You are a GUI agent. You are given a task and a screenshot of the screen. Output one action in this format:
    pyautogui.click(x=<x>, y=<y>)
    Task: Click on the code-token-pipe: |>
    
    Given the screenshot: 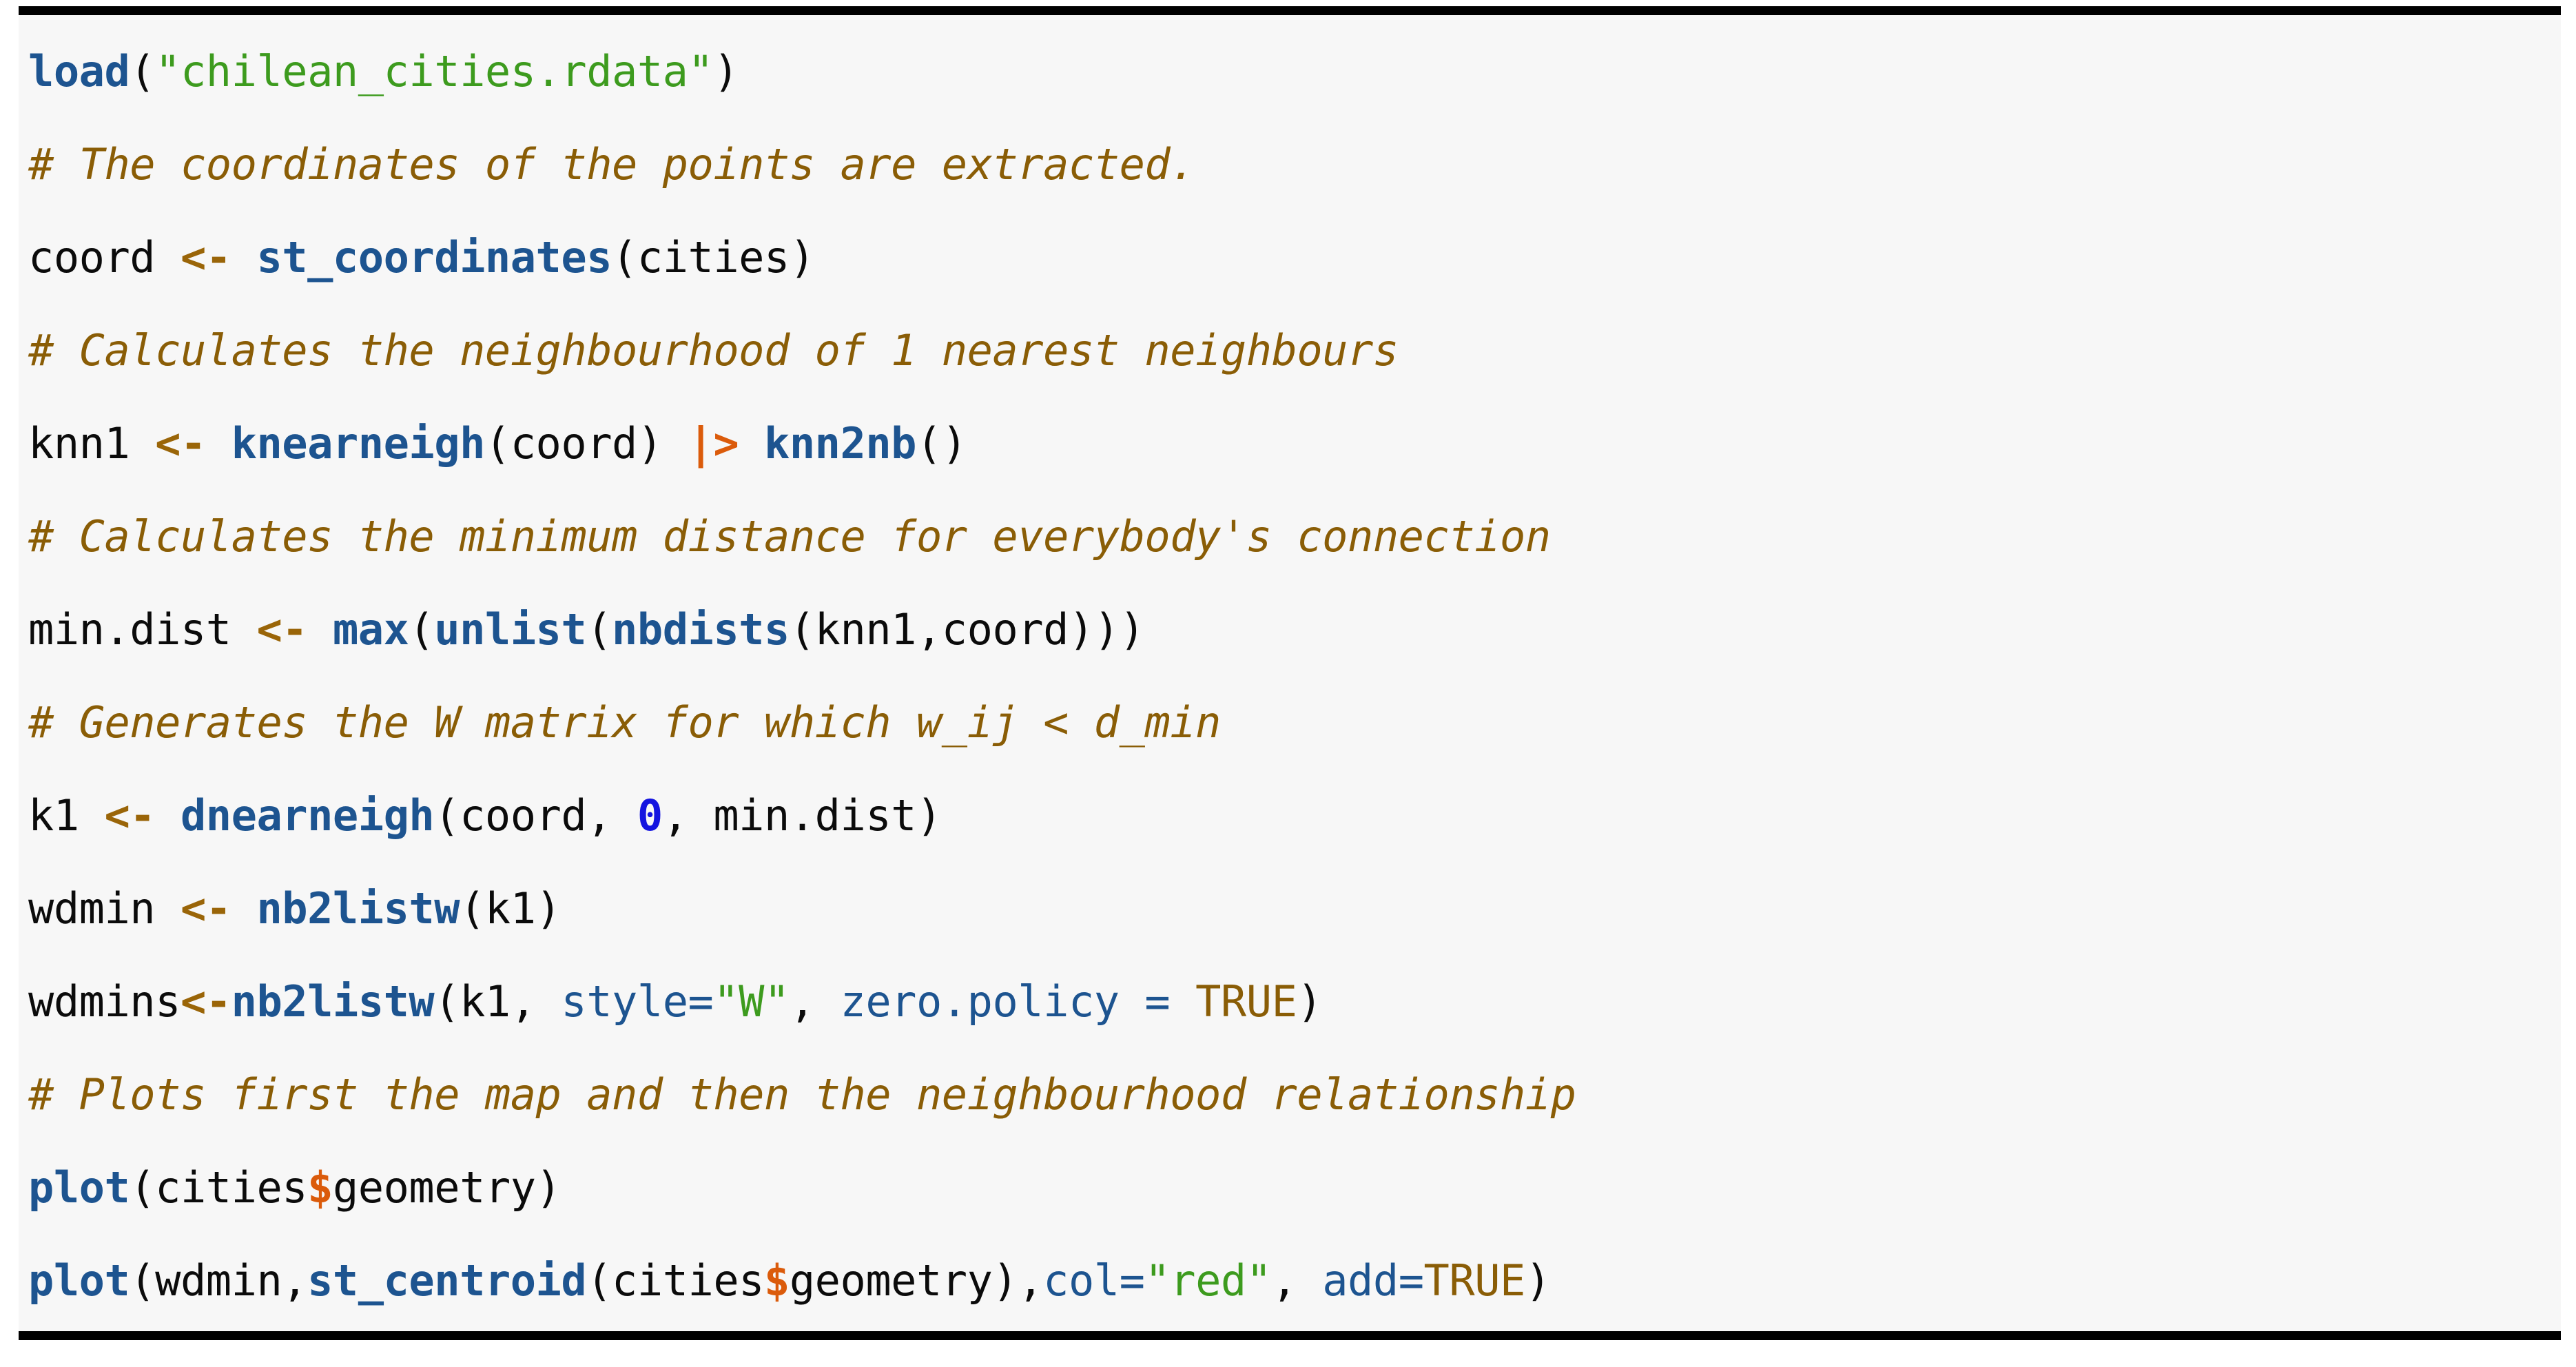 What is the action you would take?
    pyautogui.click(x=713, y=443)
    